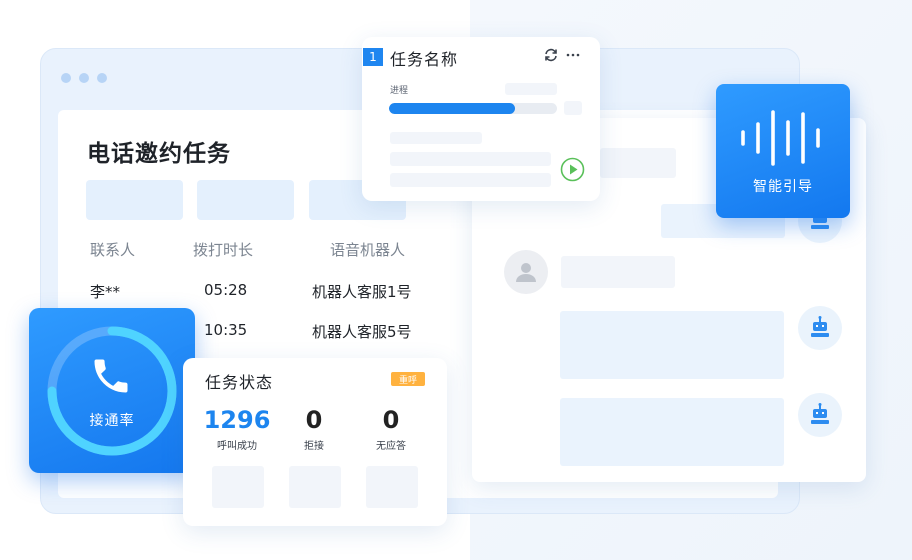 The image size is (912, 560). I want to click on progress-fill, so click(452, 108).